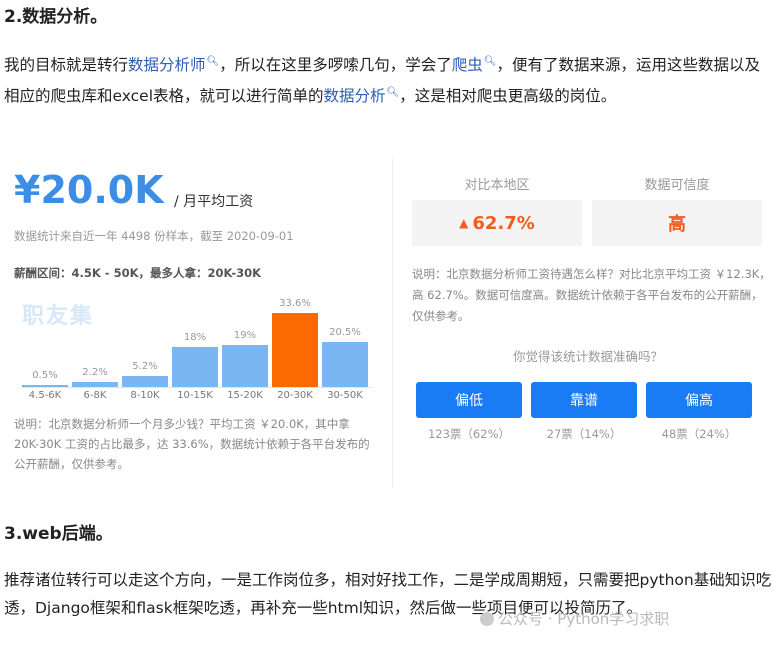  What do you see at coordinates (699, 400) in the screenshot?
I see `vote-high-button: 偏高` at bounding box center [699, 400].